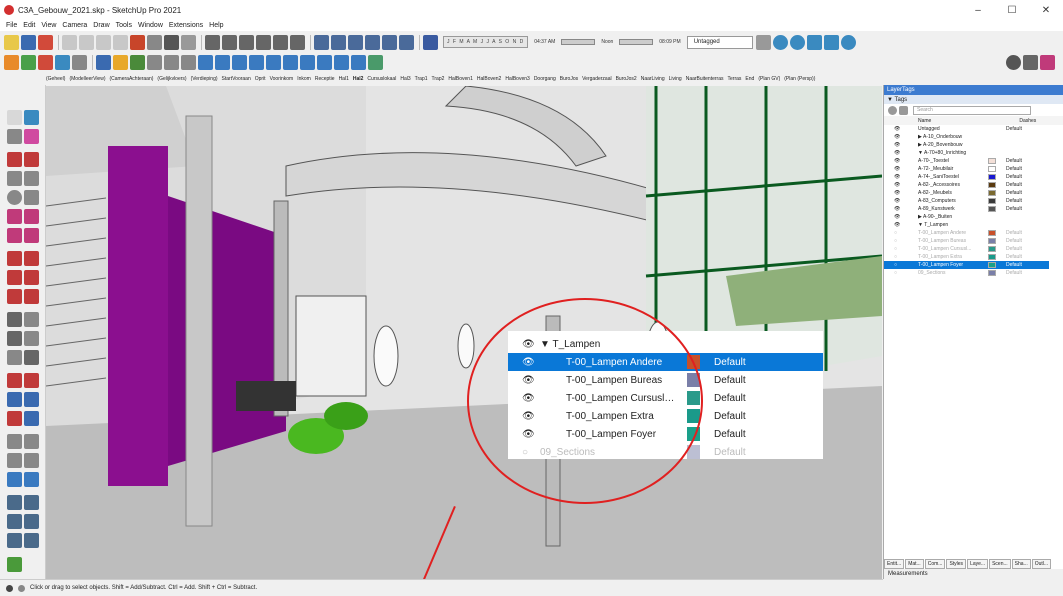 The image size is (1063, 596). What do you see at coordinates (1012, 10) in the screenshot?
I see `maximize-button: ☐` at bounding box center [1012, 10].